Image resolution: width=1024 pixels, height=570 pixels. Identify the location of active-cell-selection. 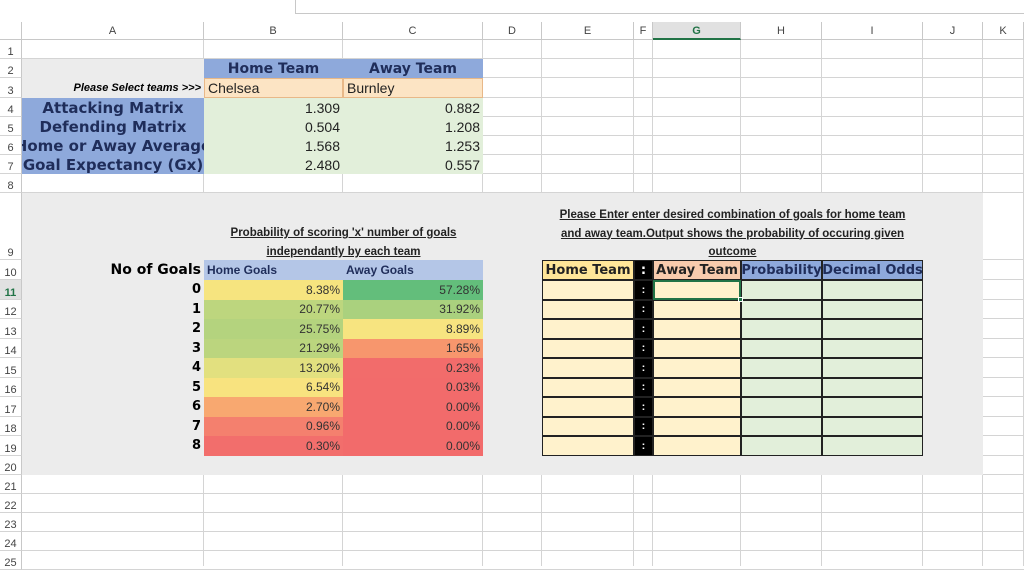
(697, 290).